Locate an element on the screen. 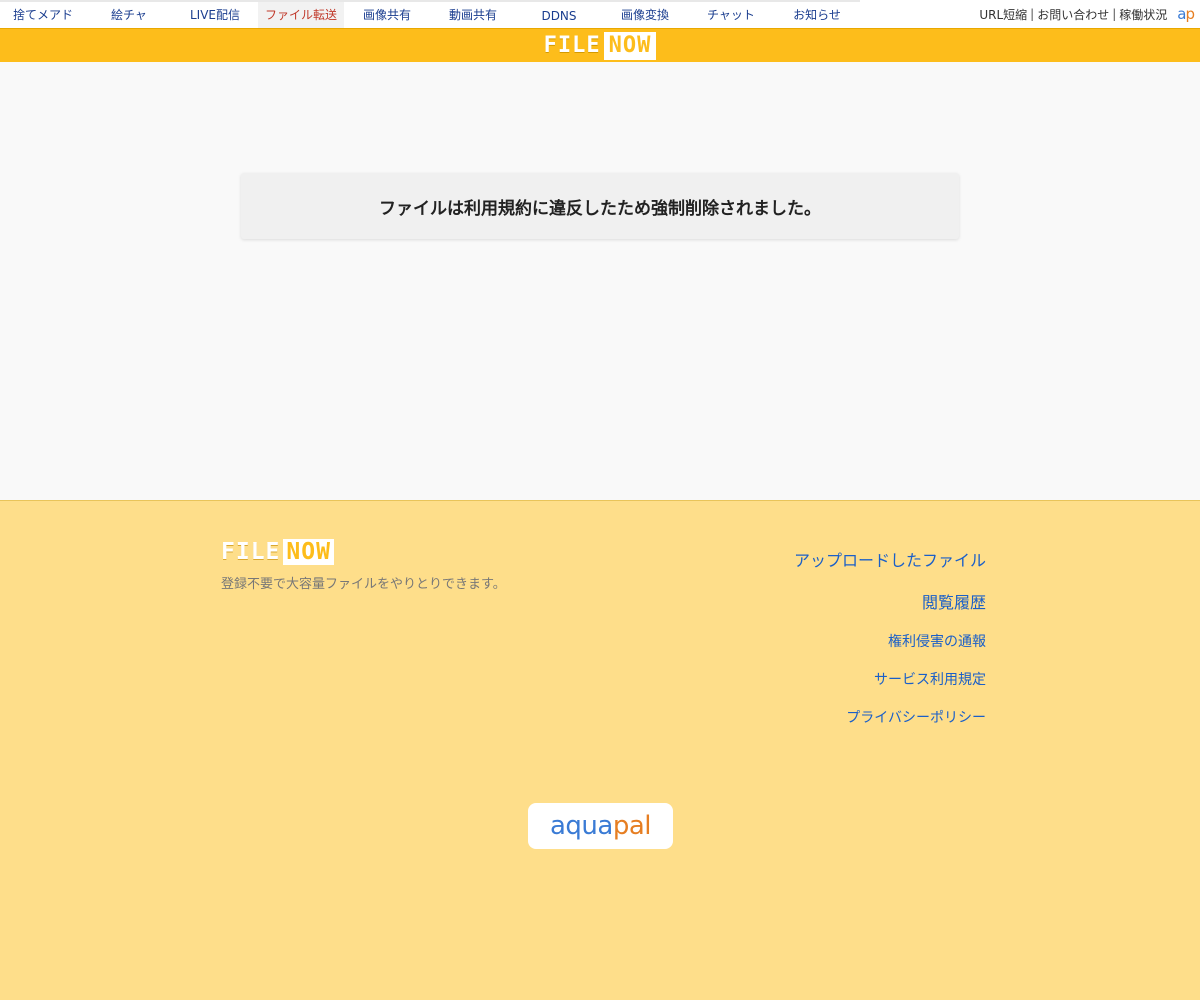 Image resolution: width=1200 pixels, height=1000 pixels. footer-filenow-logo: FILE NOW is located at coordinates (277, 552).